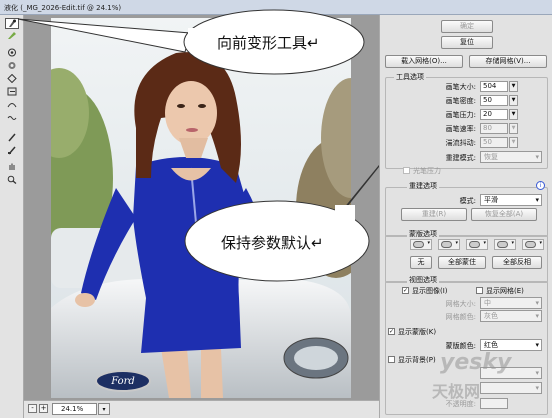  What do you see at coordinates (477, 244) in the screenshot?
I see `mask-subtract-selection: ▾` at bounding box center [477, 244].